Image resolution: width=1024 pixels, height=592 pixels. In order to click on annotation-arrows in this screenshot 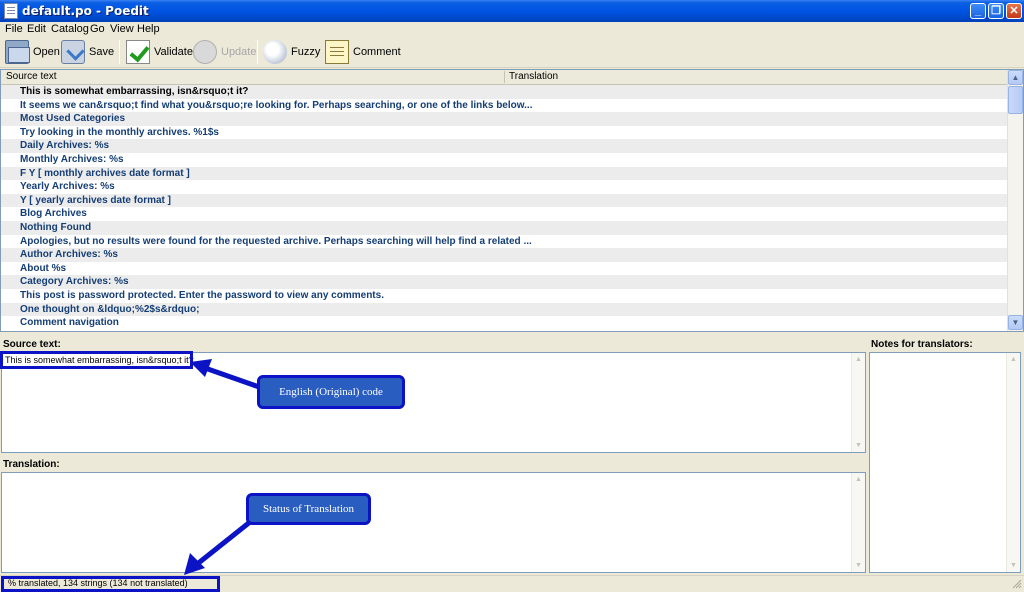, I will do `click(223, 467)`.